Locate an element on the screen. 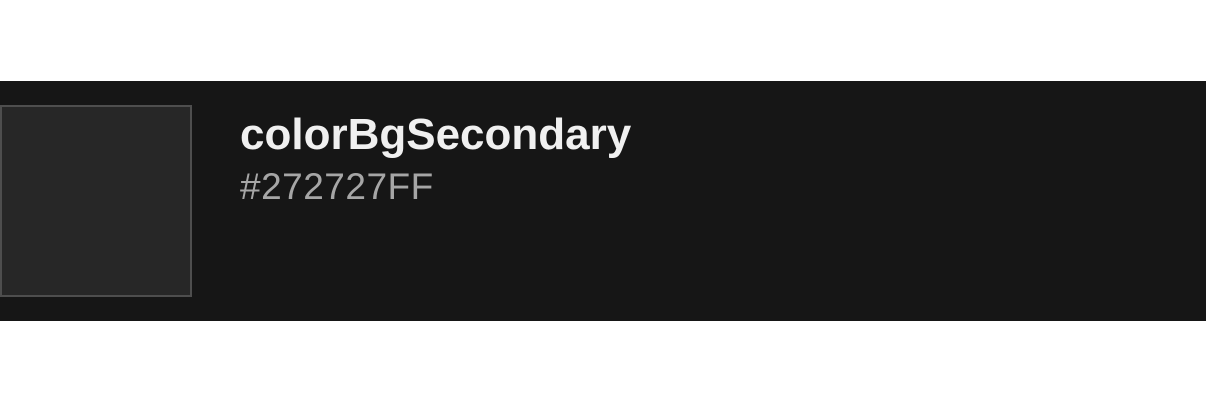  token-hex-value: #272727FF is located at coordinates (337, 186).